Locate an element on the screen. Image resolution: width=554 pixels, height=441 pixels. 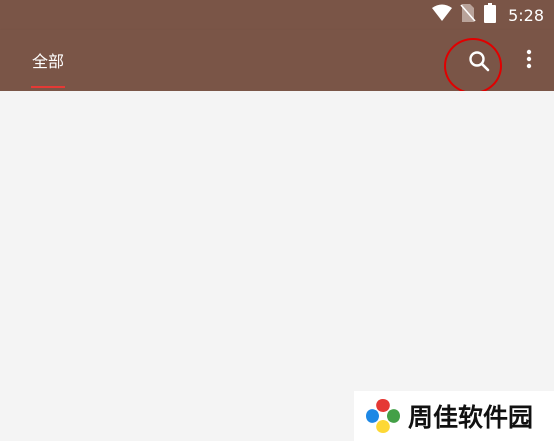
watermark: 周佳软件园 is located at coordinates (454, 416).